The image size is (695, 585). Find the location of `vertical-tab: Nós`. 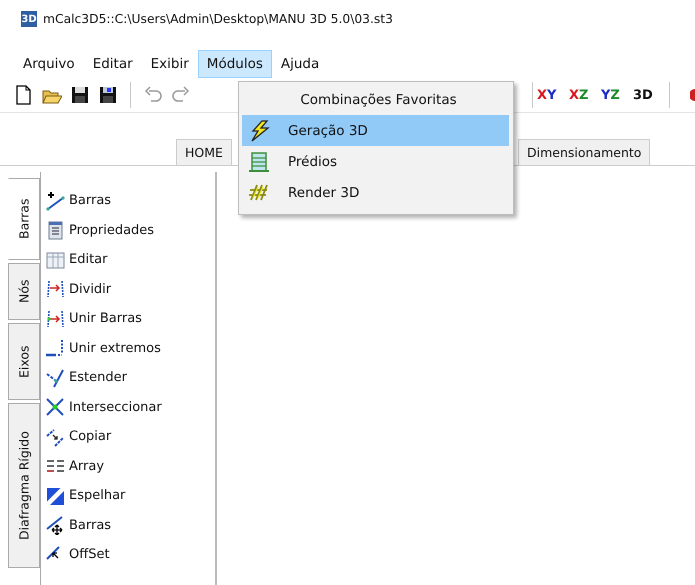

vertical-tab: Nós is located at coordinates (24, 291).